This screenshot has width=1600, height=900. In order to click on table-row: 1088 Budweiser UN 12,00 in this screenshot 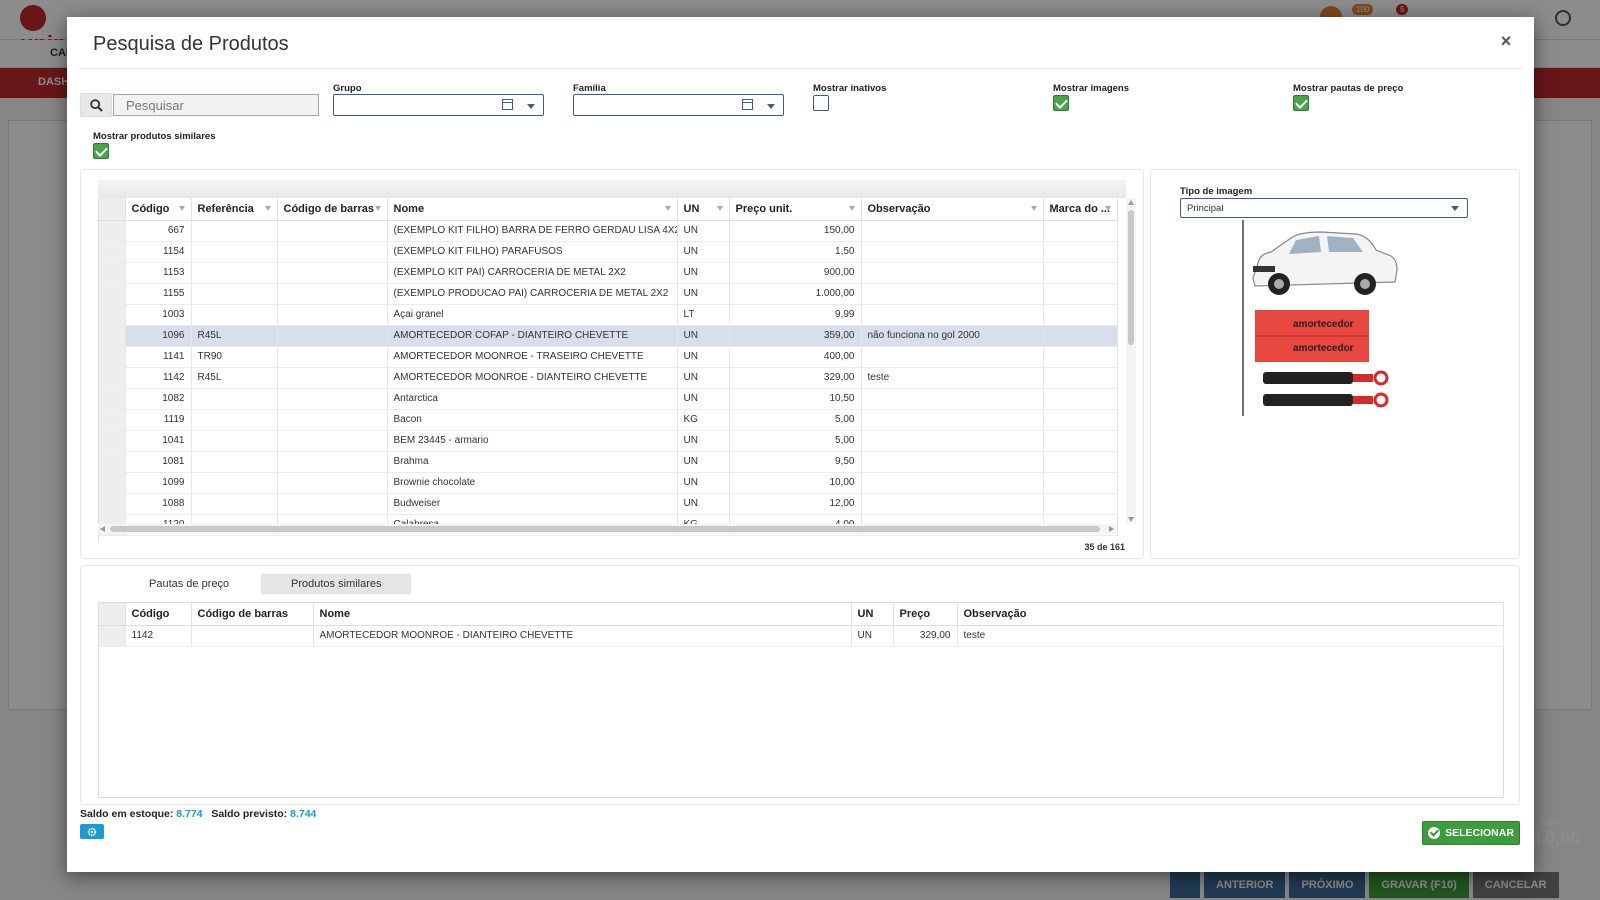, I will do `click(608, 504)`.